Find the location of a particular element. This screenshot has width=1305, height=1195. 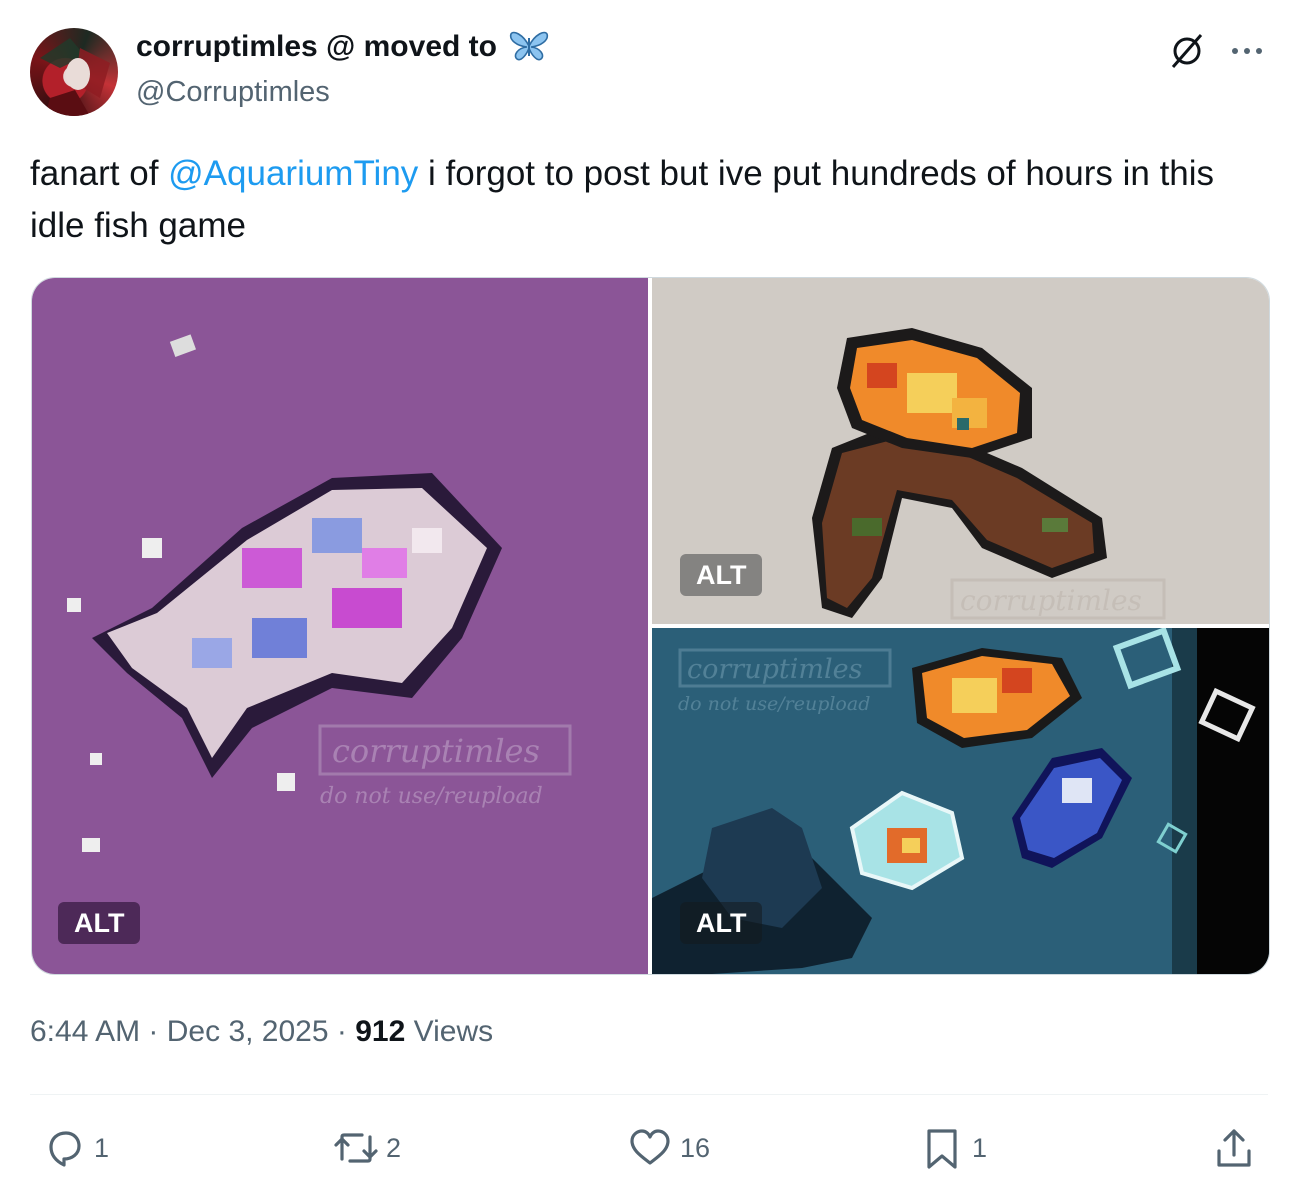

share-button is located at coordinates (1234, 1148).